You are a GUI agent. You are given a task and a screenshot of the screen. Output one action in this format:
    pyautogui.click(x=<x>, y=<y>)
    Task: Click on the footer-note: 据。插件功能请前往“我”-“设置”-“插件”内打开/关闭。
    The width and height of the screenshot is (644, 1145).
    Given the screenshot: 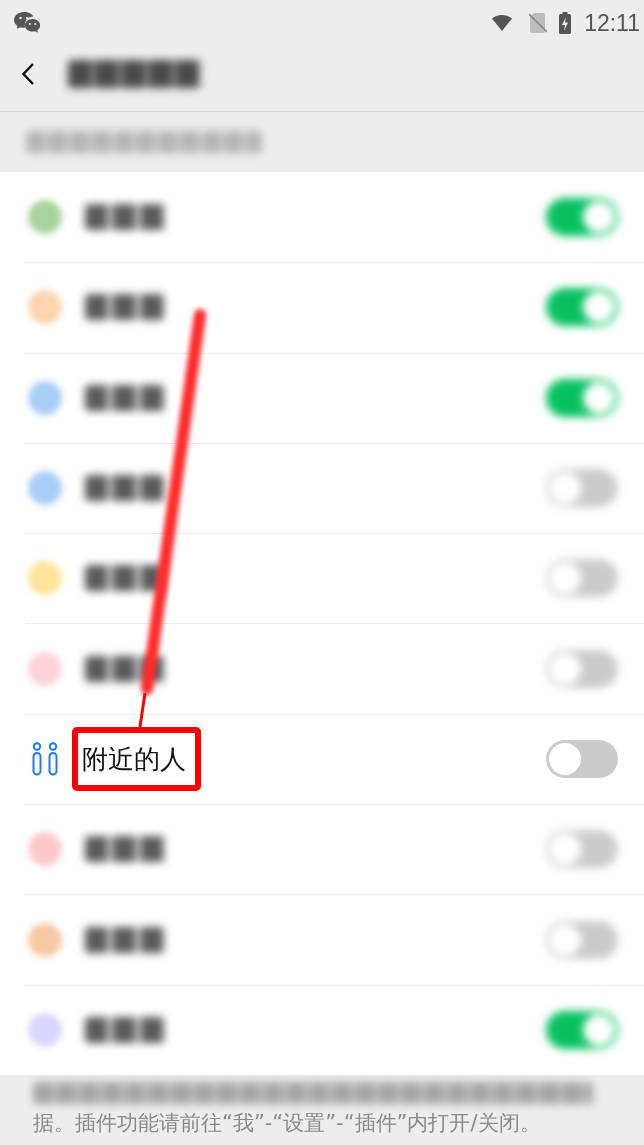 What is the action you would take?
    pyautogui.click(x=287, y=1123)
    